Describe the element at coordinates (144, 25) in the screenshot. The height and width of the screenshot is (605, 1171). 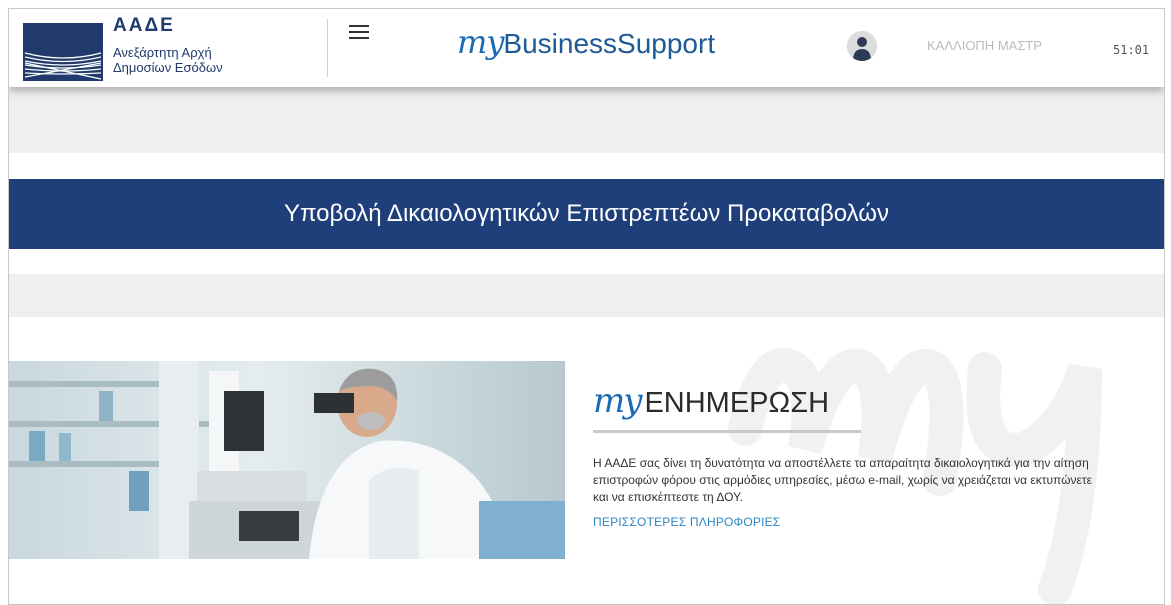
I see `brand-abbreviation: ΑΑΔΕ` at that location.